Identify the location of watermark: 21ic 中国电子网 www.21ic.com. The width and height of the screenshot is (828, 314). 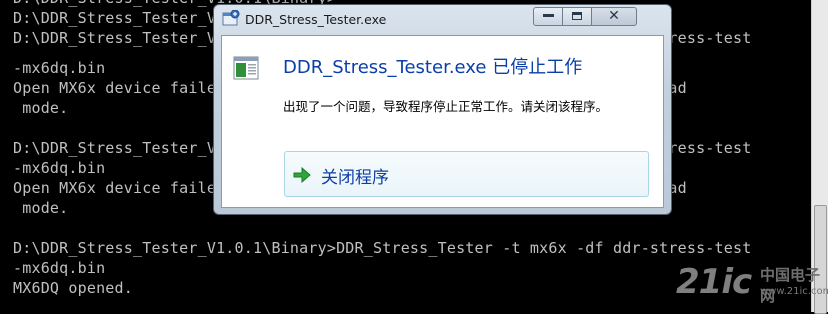
(752, 286).